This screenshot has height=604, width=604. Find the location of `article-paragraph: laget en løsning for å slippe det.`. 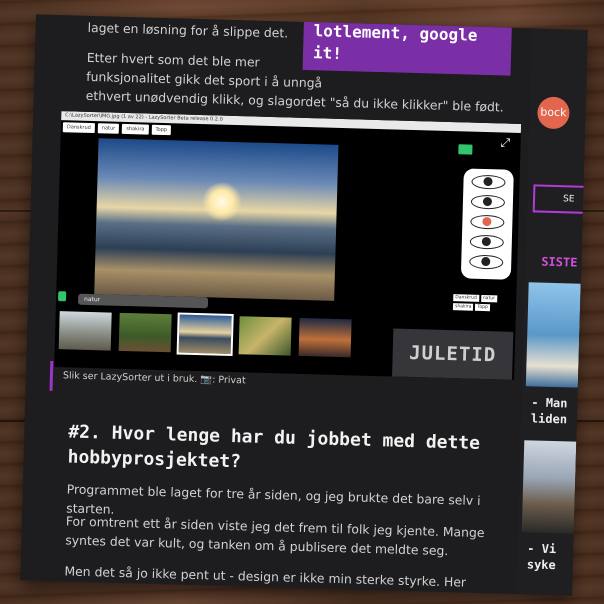

article-paragraph: laget en løsning for å slippe det. is located at coordinates (188, 30).